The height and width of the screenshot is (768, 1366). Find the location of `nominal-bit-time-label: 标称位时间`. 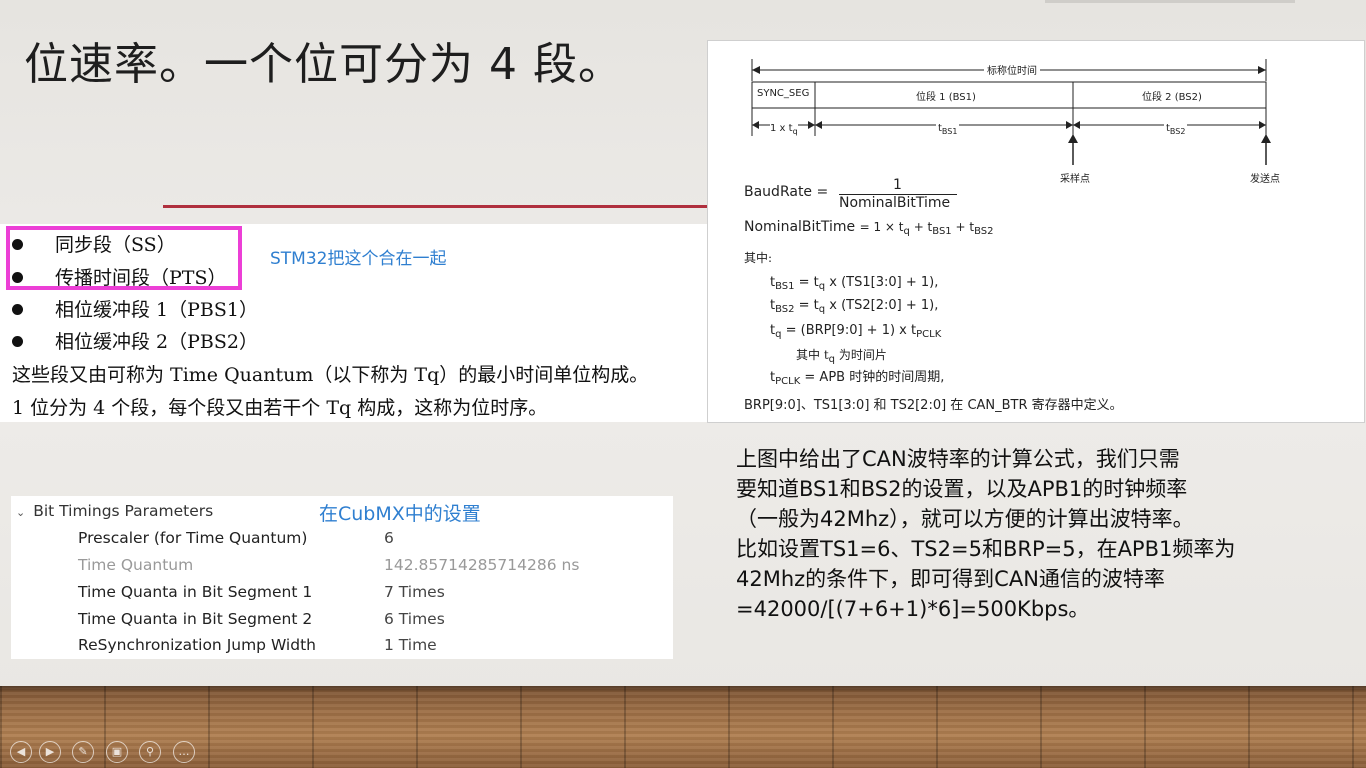

nominal-bit-time-label: 标称位时间 is located at coordinates (1012, 69).